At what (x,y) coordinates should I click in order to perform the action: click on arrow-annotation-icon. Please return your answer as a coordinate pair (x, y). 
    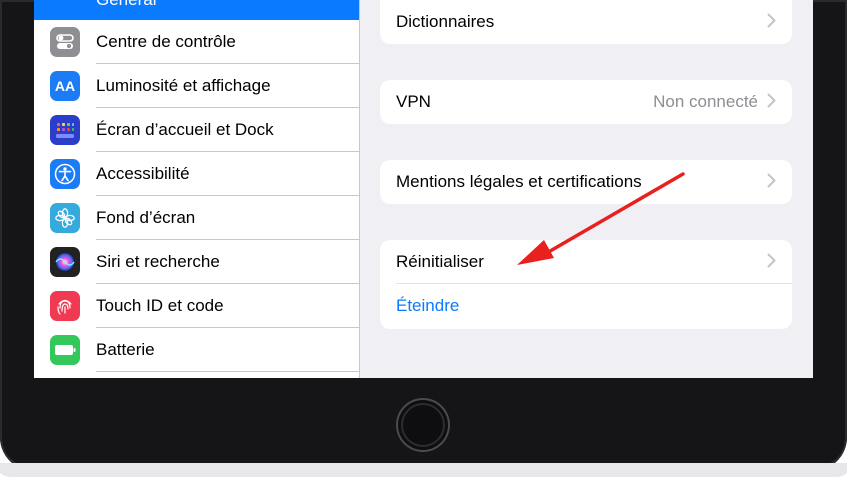
    Looking at the image, I should click on (601, 218).